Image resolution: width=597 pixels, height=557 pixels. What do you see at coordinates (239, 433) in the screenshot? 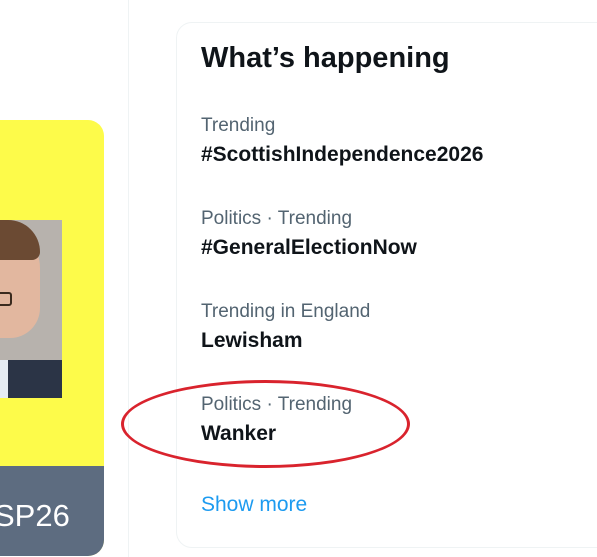
I see `trend-name: Wanker` at bounding box center [239, 433].